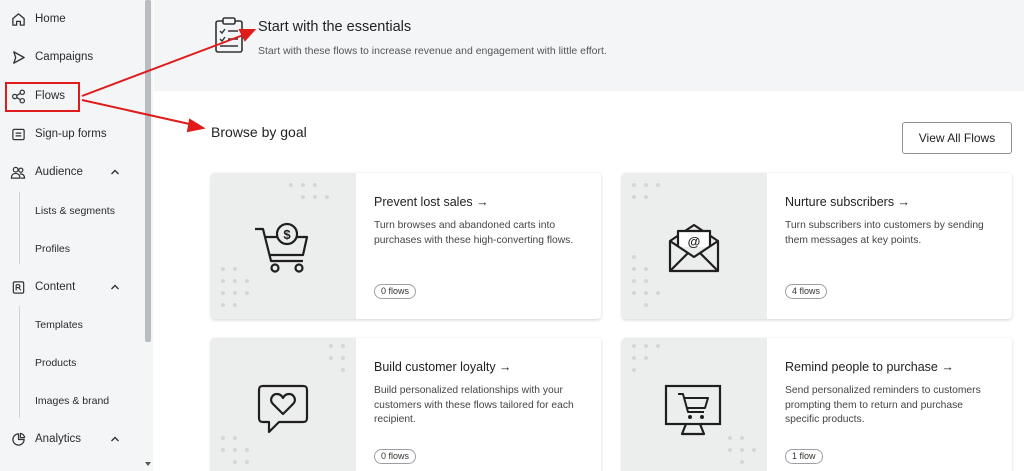  Describe the element at coordinates (804, 456) in the screenshot. I see `flow-count-badge: 1 flow` at that location.